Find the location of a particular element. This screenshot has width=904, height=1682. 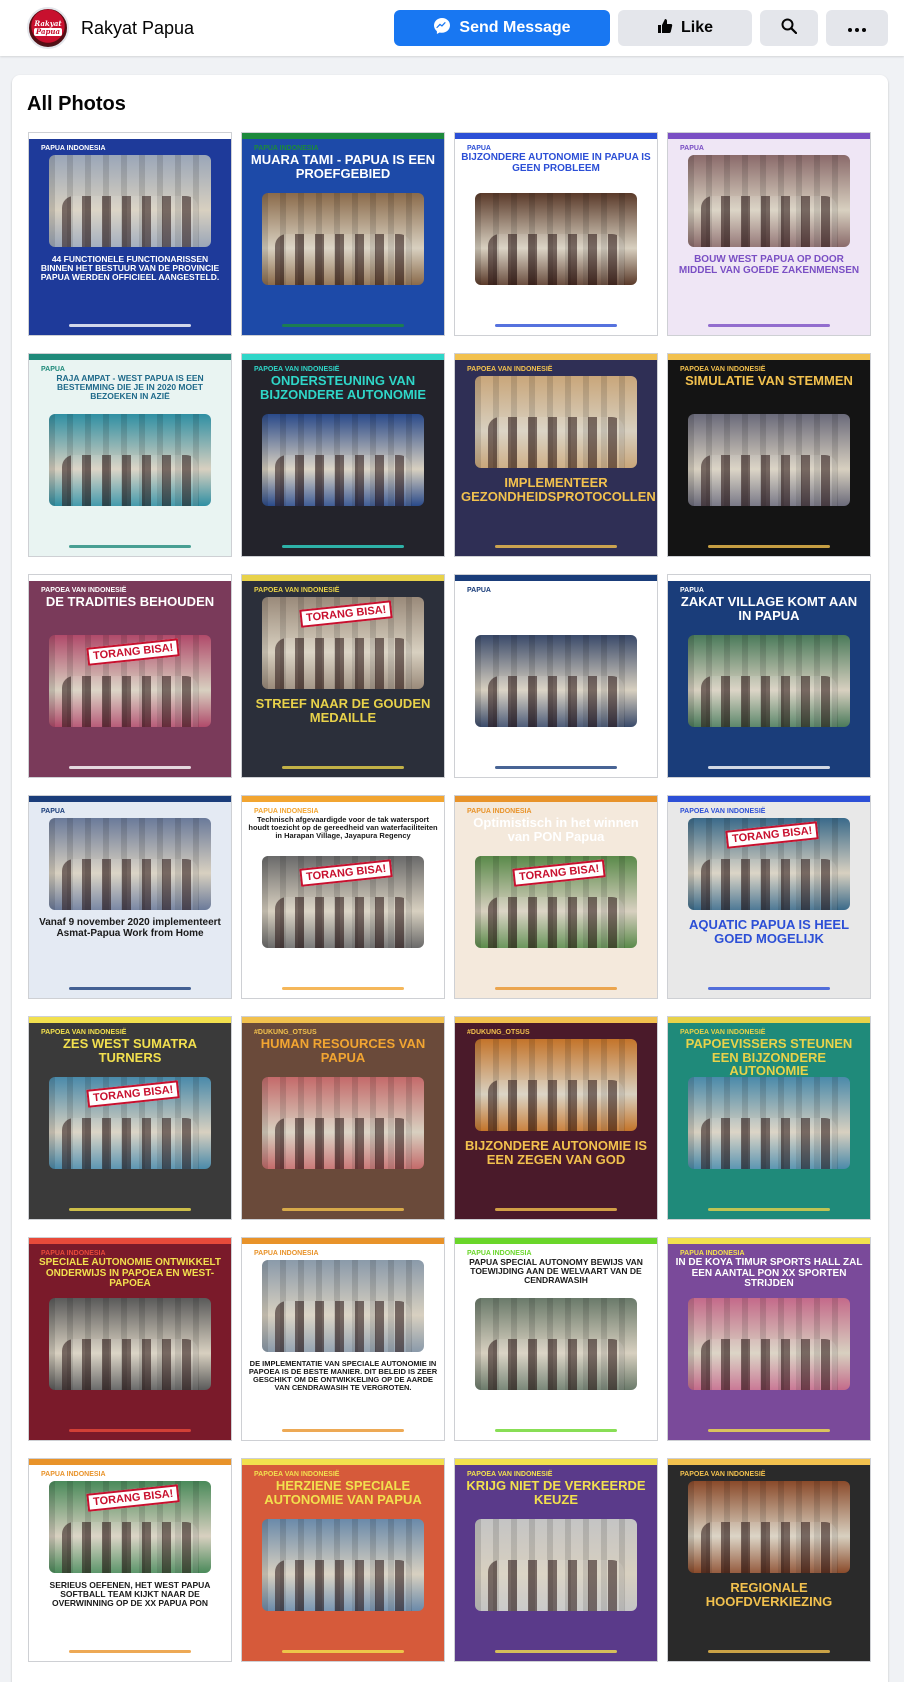

photo-headline: DE TRADITIES BEHOUDEN is located at coordinates (130, 601).